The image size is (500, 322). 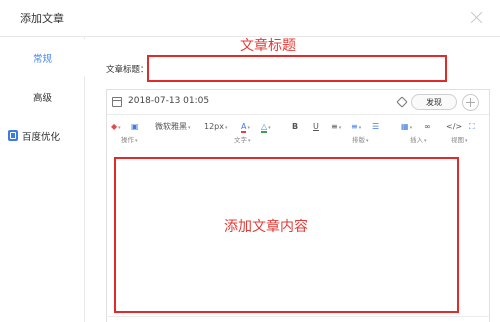 I want to click on tag-icon, so click(x=402, y=102).